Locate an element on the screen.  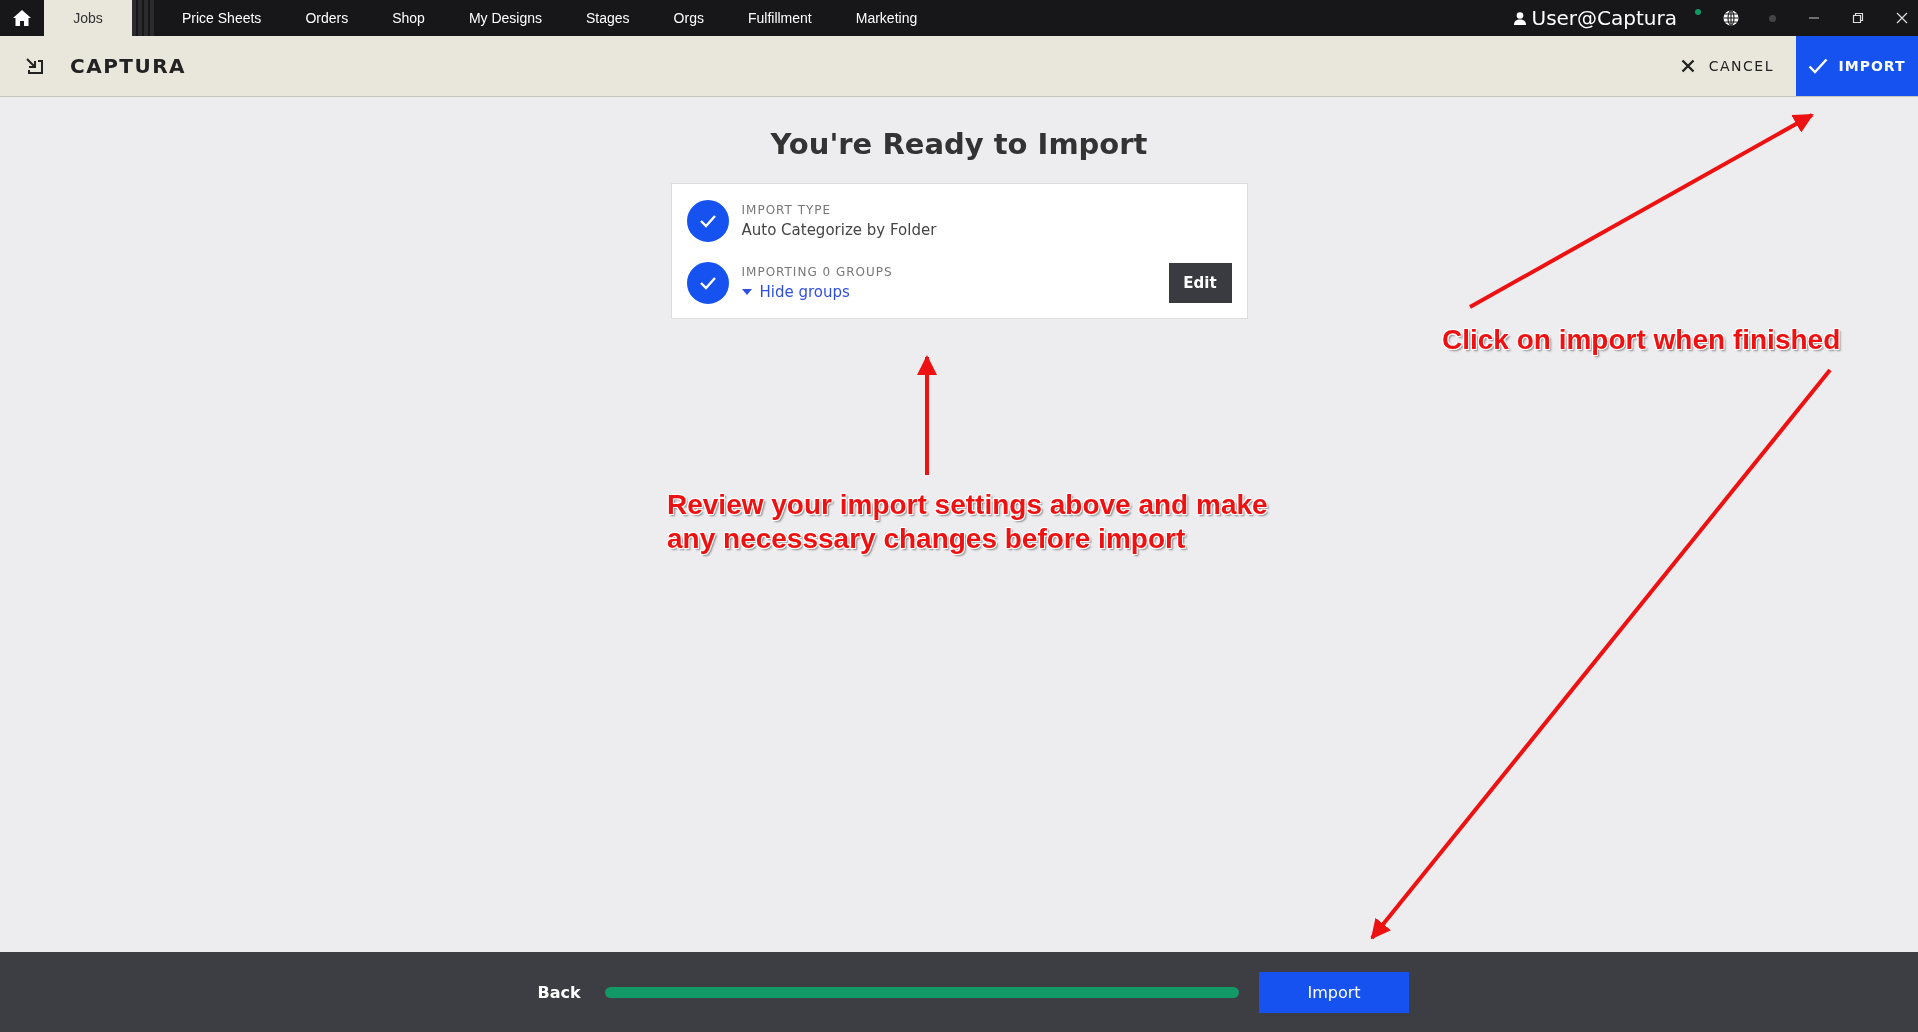
nav-tab: Marketing is located at coordinates (886, 18).